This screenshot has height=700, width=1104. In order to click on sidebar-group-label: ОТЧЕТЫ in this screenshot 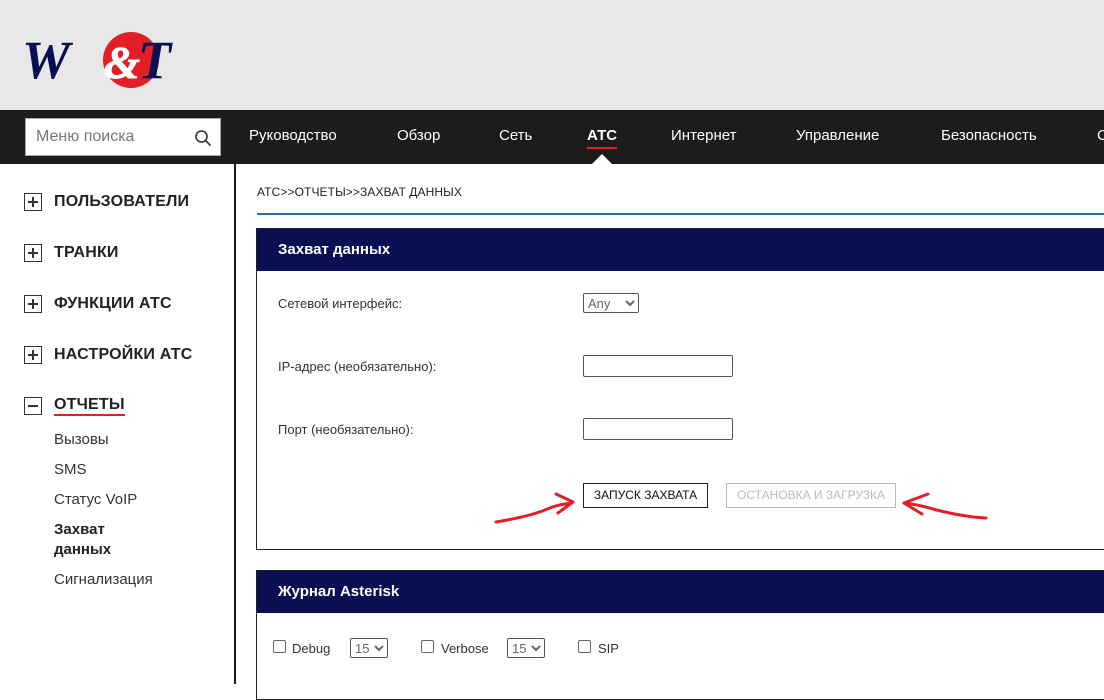, I will do `click(89, 406)`.